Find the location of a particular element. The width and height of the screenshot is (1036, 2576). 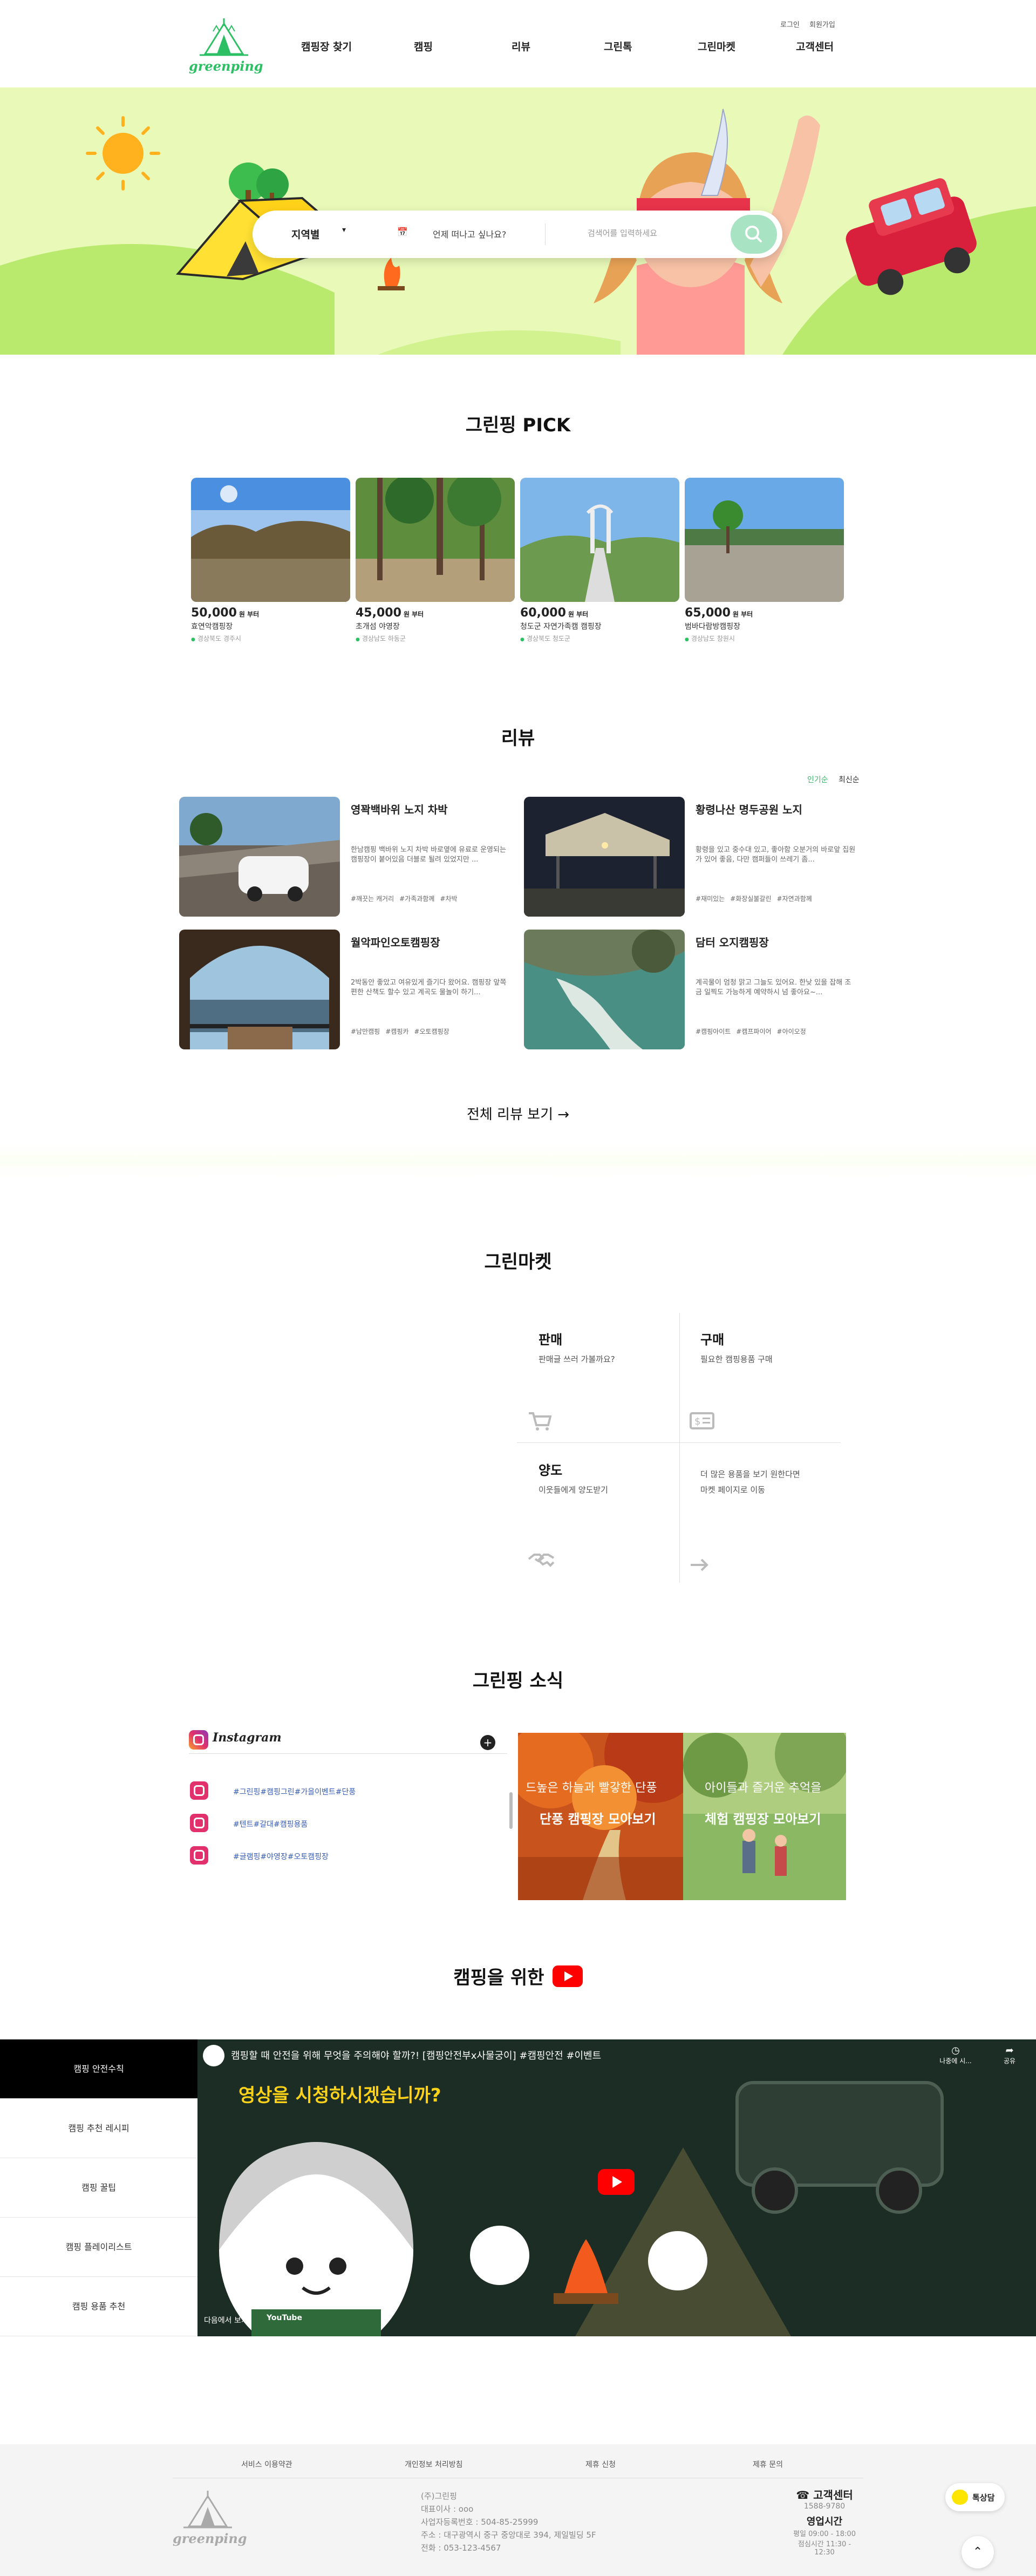

chevron-up-icon: ⌃ is located at coordinates (977, 2552).